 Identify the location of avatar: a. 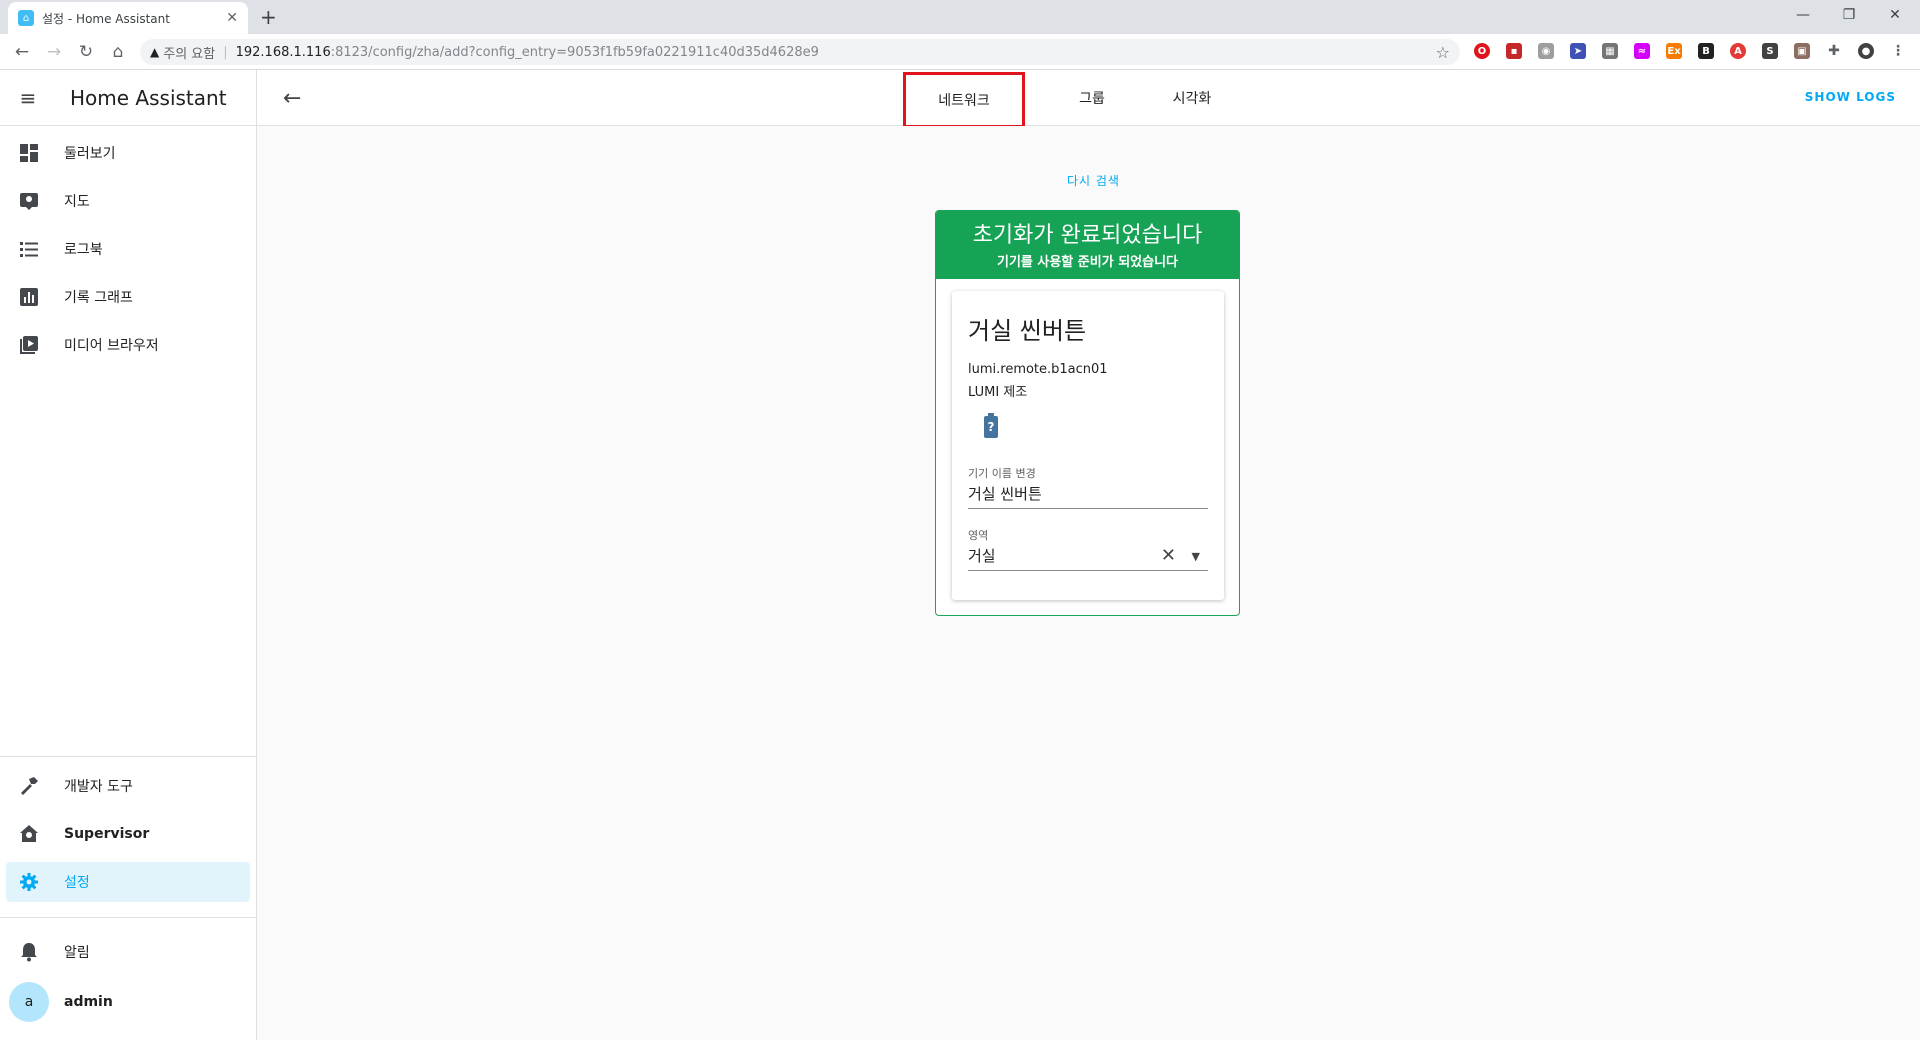
(29, 1002).